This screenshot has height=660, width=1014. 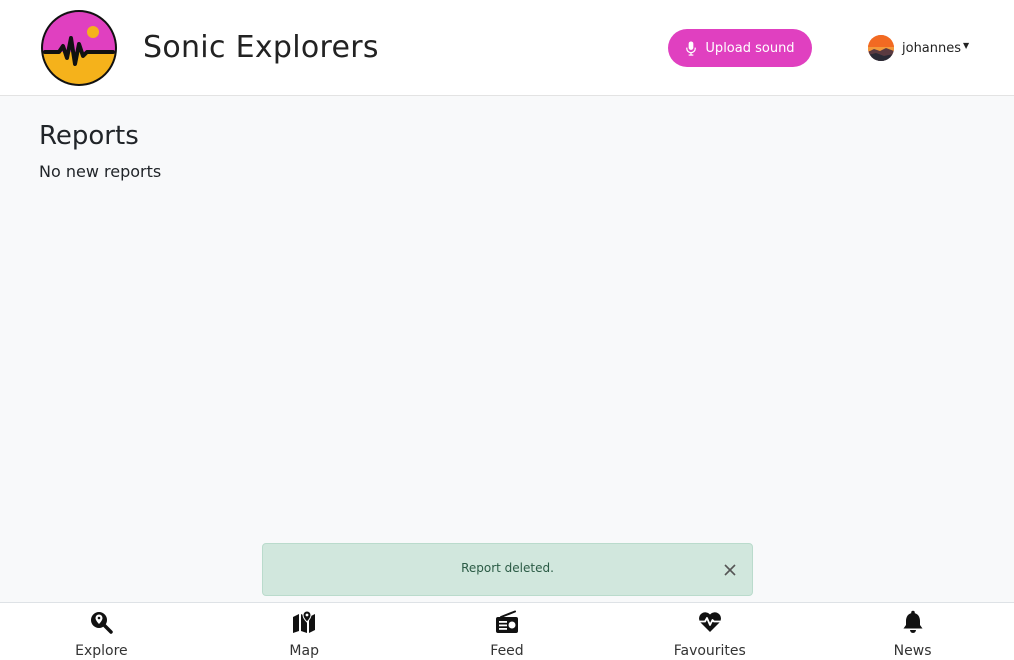 I want to click on nav-label-feed: Feed, so click(x=507, y=651).